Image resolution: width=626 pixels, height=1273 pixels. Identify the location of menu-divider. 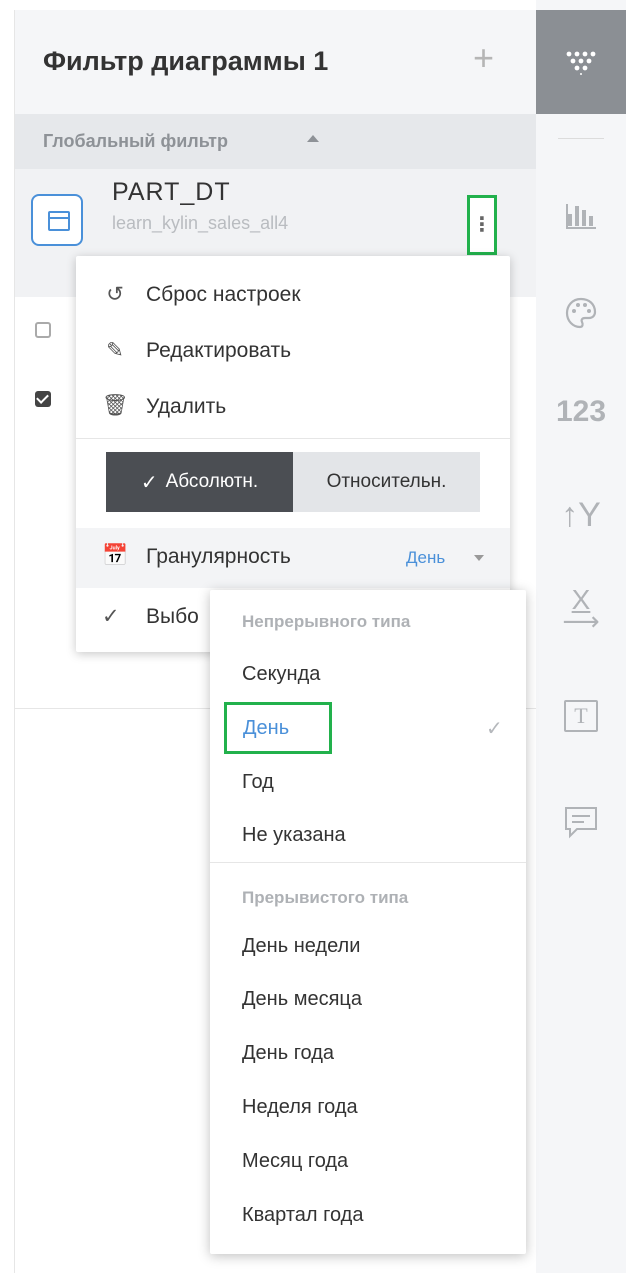
(293, 438).